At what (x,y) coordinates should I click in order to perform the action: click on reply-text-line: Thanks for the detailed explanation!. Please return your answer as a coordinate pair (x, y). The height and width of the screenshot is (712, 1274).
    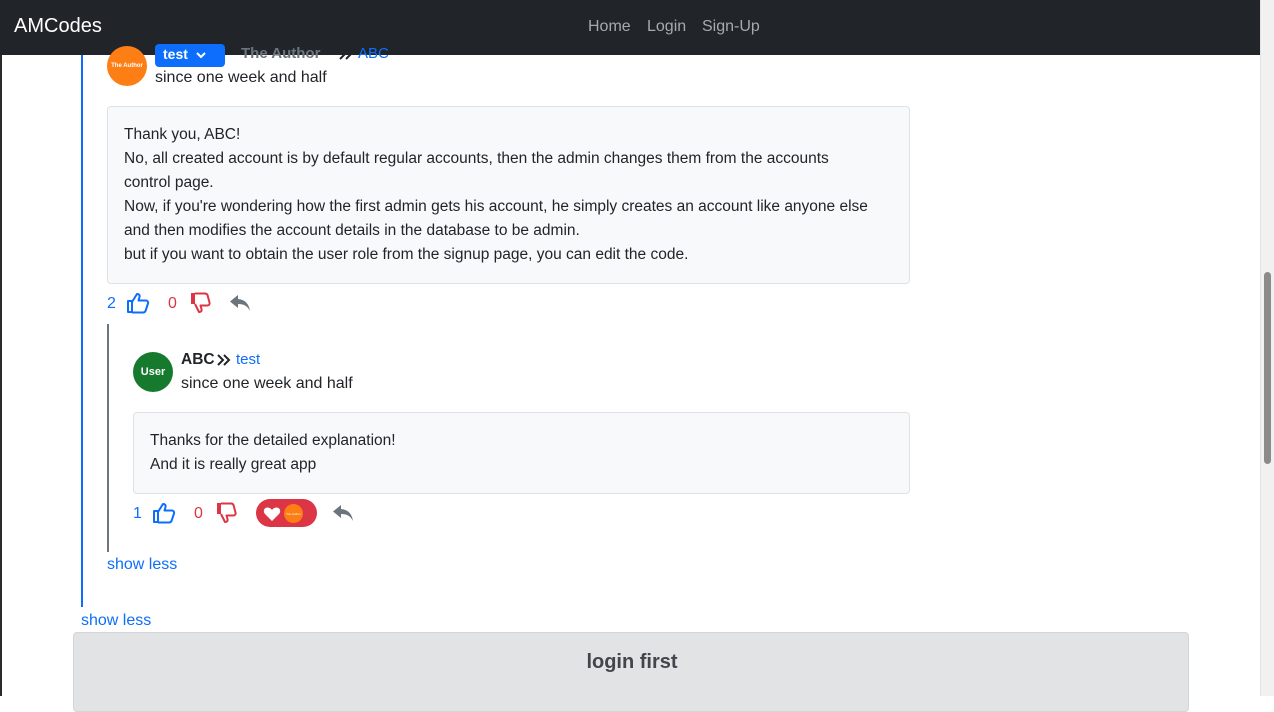
    Looking at the image, I should click on (273, 440).